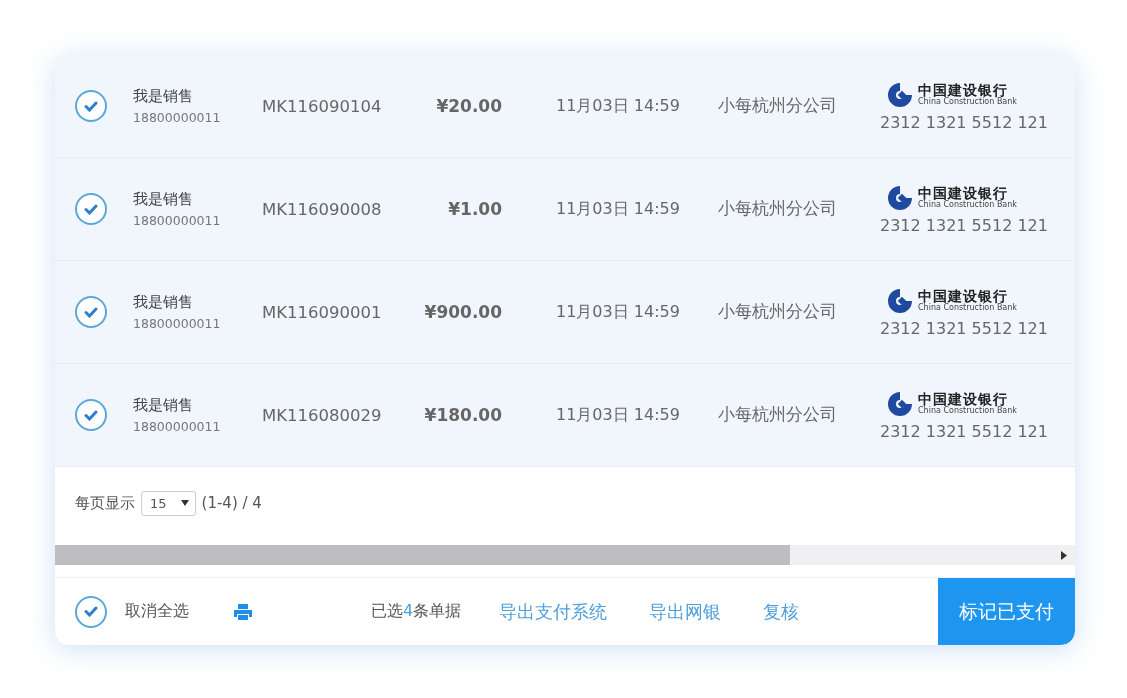  Describe the element at coordinates (322, 209) in the screenshot. I see `order-number: MK116090008` at that location.